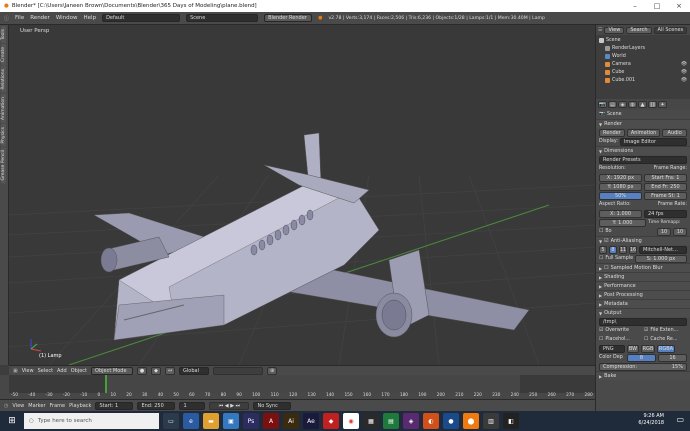  What do you see at coordinates (665, 186) in the screenshot?
I see `end-frame-prop: End Fr: 250` at bounding box center [665, 186].